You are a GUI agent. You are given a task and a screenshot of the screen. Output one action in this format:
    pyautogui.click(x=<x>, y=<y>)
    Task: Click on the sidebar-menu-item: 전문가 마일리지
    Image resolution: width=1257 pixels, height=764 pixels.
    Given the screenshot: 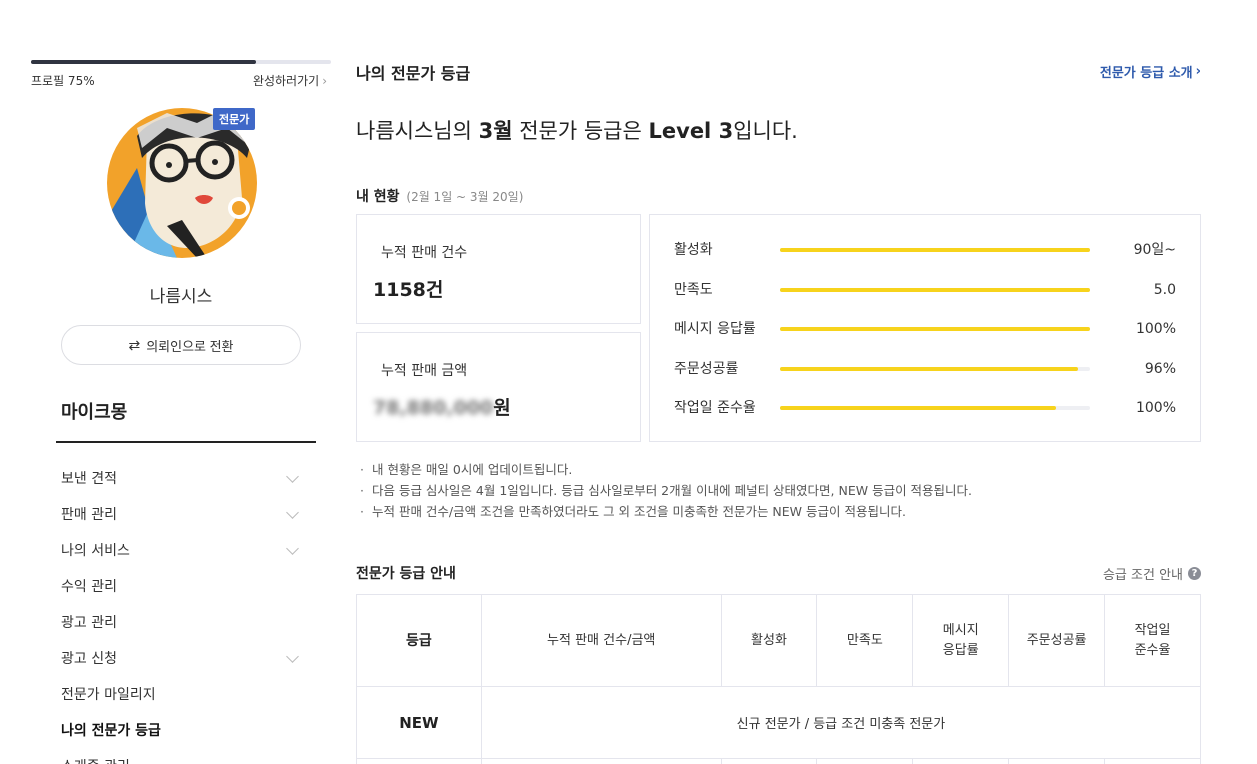 What is the action you would take?
    pyautogui.click(x=181, y=694)
    